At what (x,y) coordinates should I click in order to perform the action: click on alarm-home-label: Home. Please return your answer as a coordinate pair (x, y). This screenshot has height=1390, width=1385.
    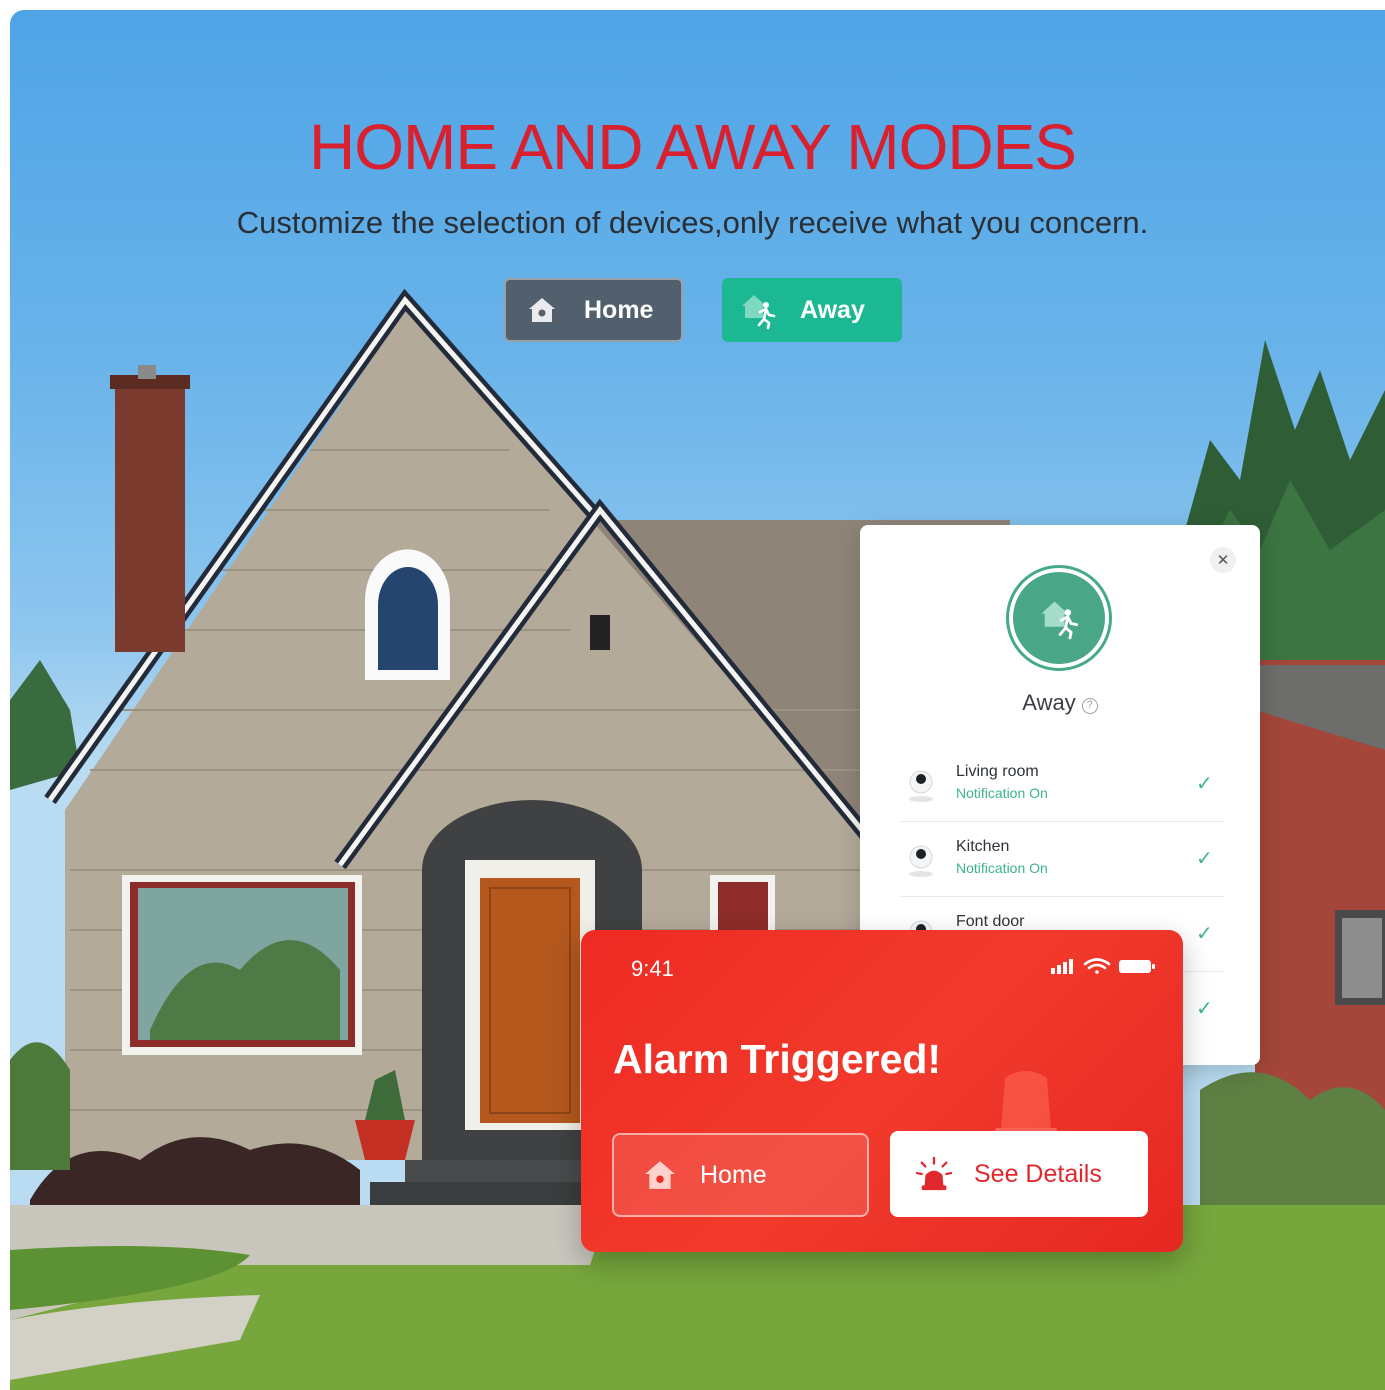
    Looking at the image, I should click on (733, 1174).